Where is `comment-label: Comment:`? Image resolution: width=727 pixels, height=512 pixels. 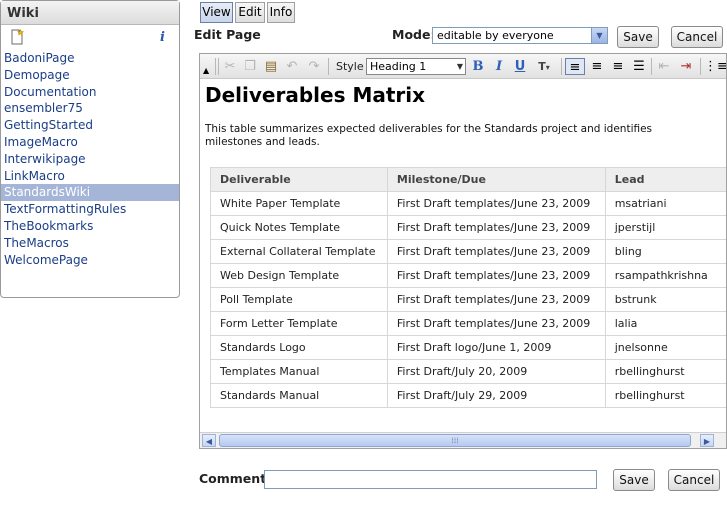 comment-label: Comment: is located at coordinates (235, 478).